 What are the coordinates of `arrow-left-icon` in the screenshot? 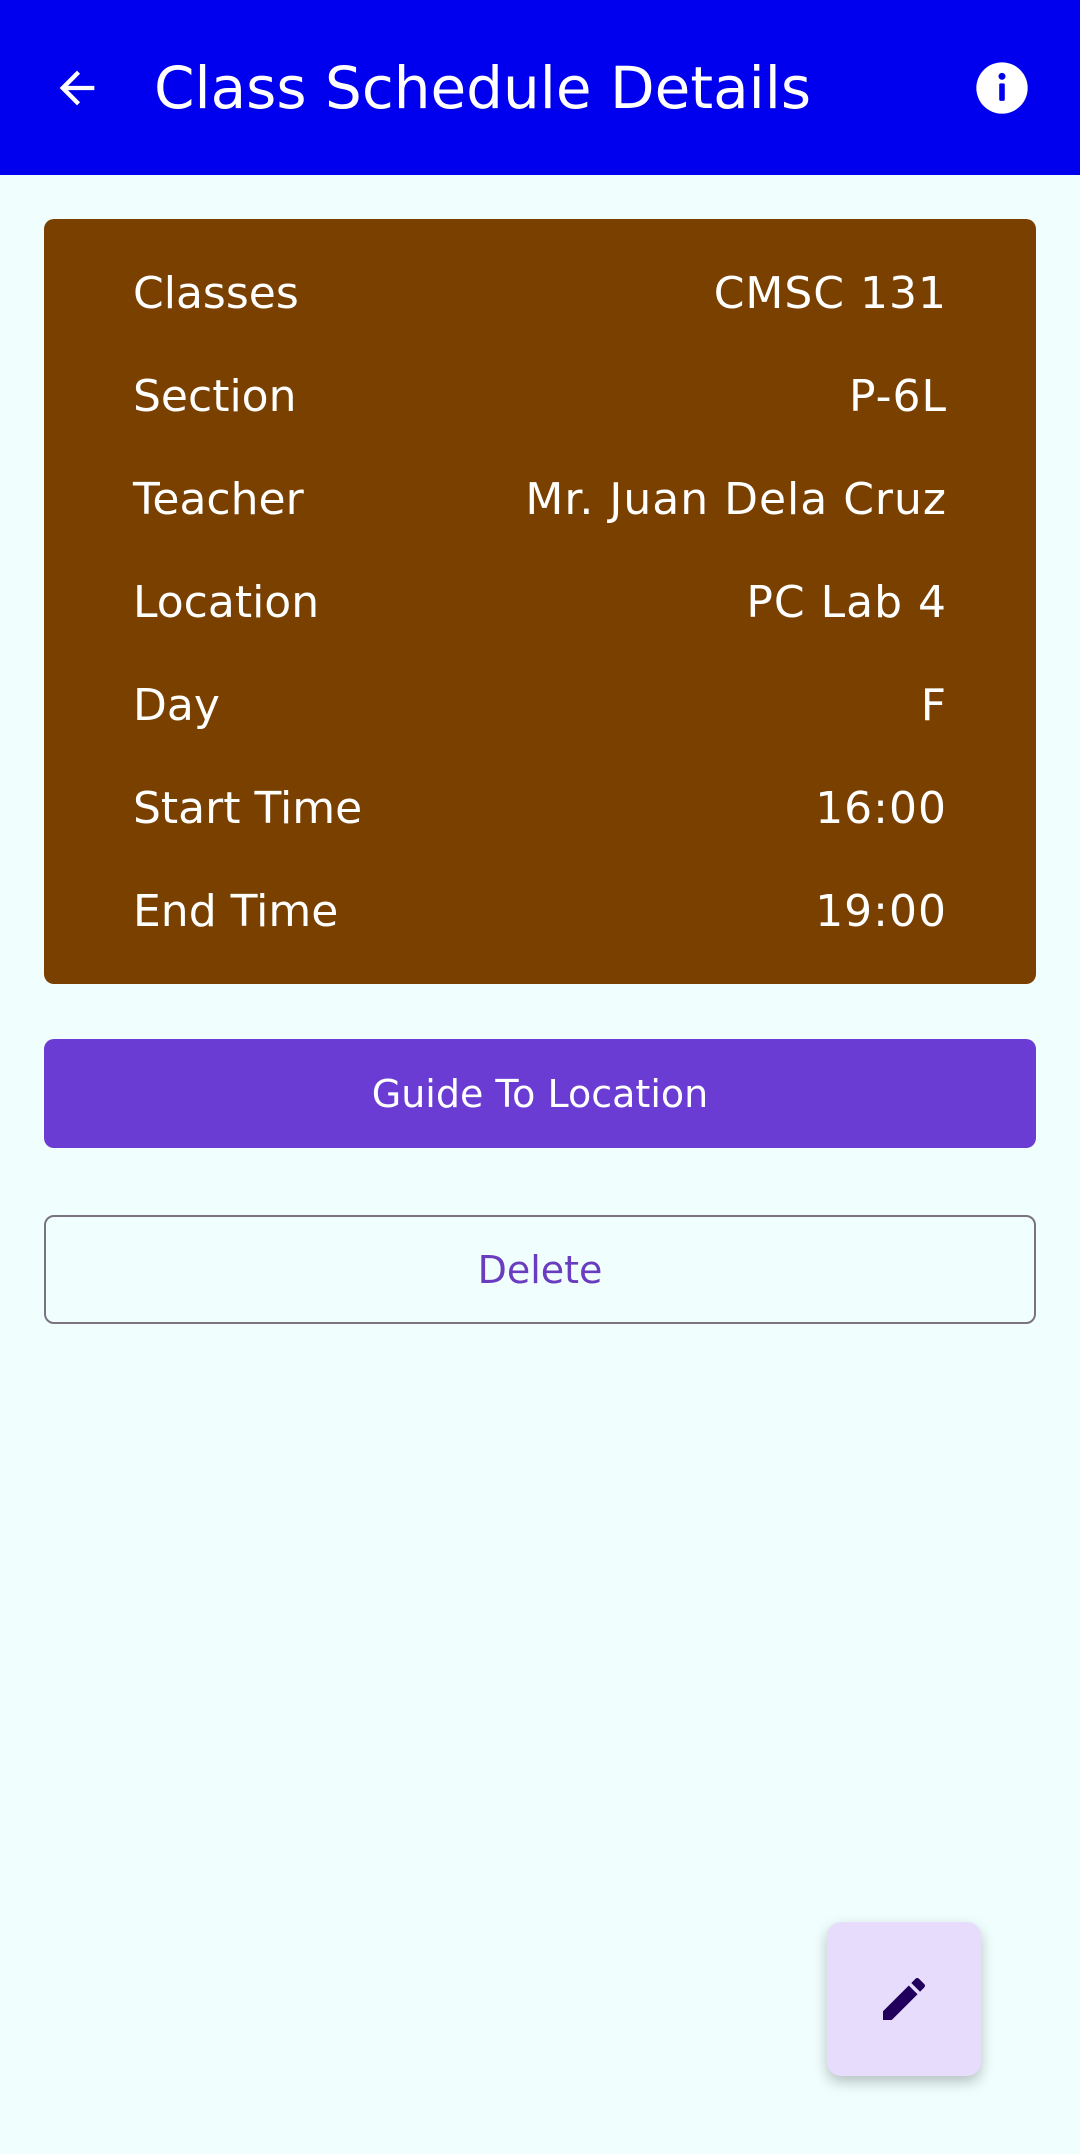 It's located at (77, 88).